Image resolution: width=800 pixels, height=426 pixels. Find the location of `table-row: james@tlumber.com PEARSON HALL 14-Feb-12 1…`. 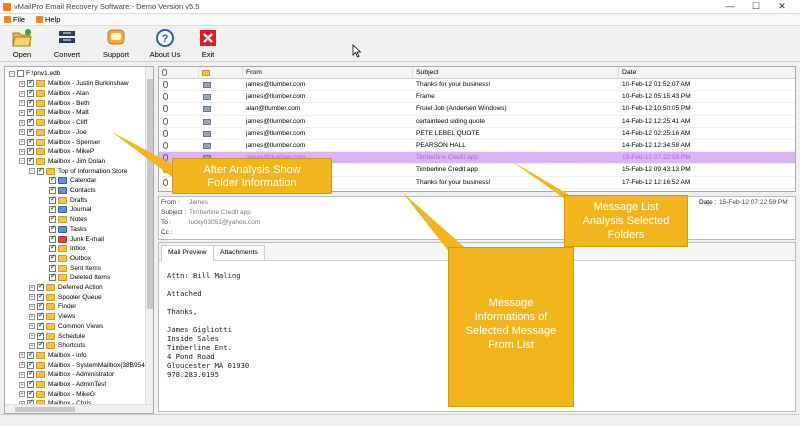

table-row: james@tlumber.com PEARSON HALL 14-Feb-12 1… is located at coordinates (477, 146).